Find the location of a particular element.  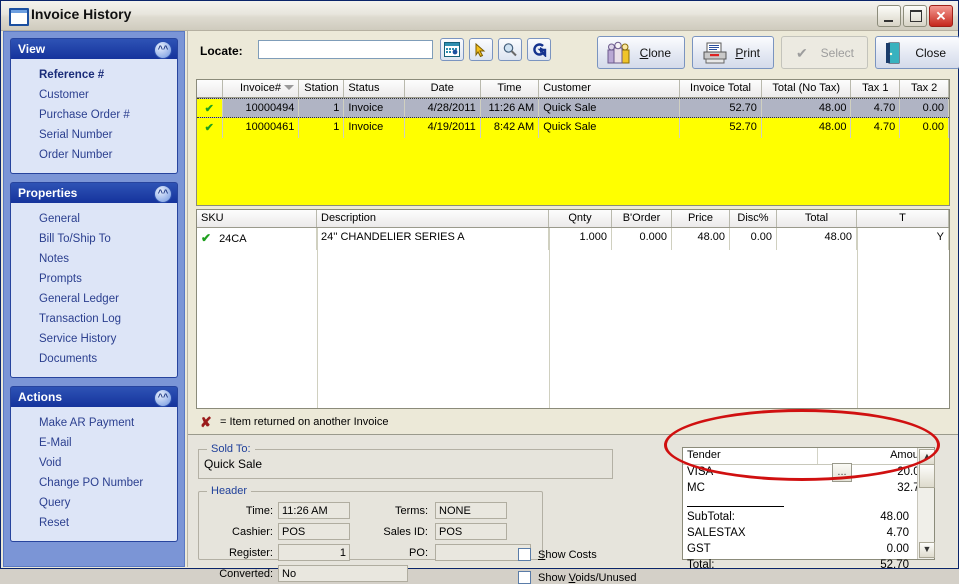

column-description: Description is located at coordinates (433, 218).